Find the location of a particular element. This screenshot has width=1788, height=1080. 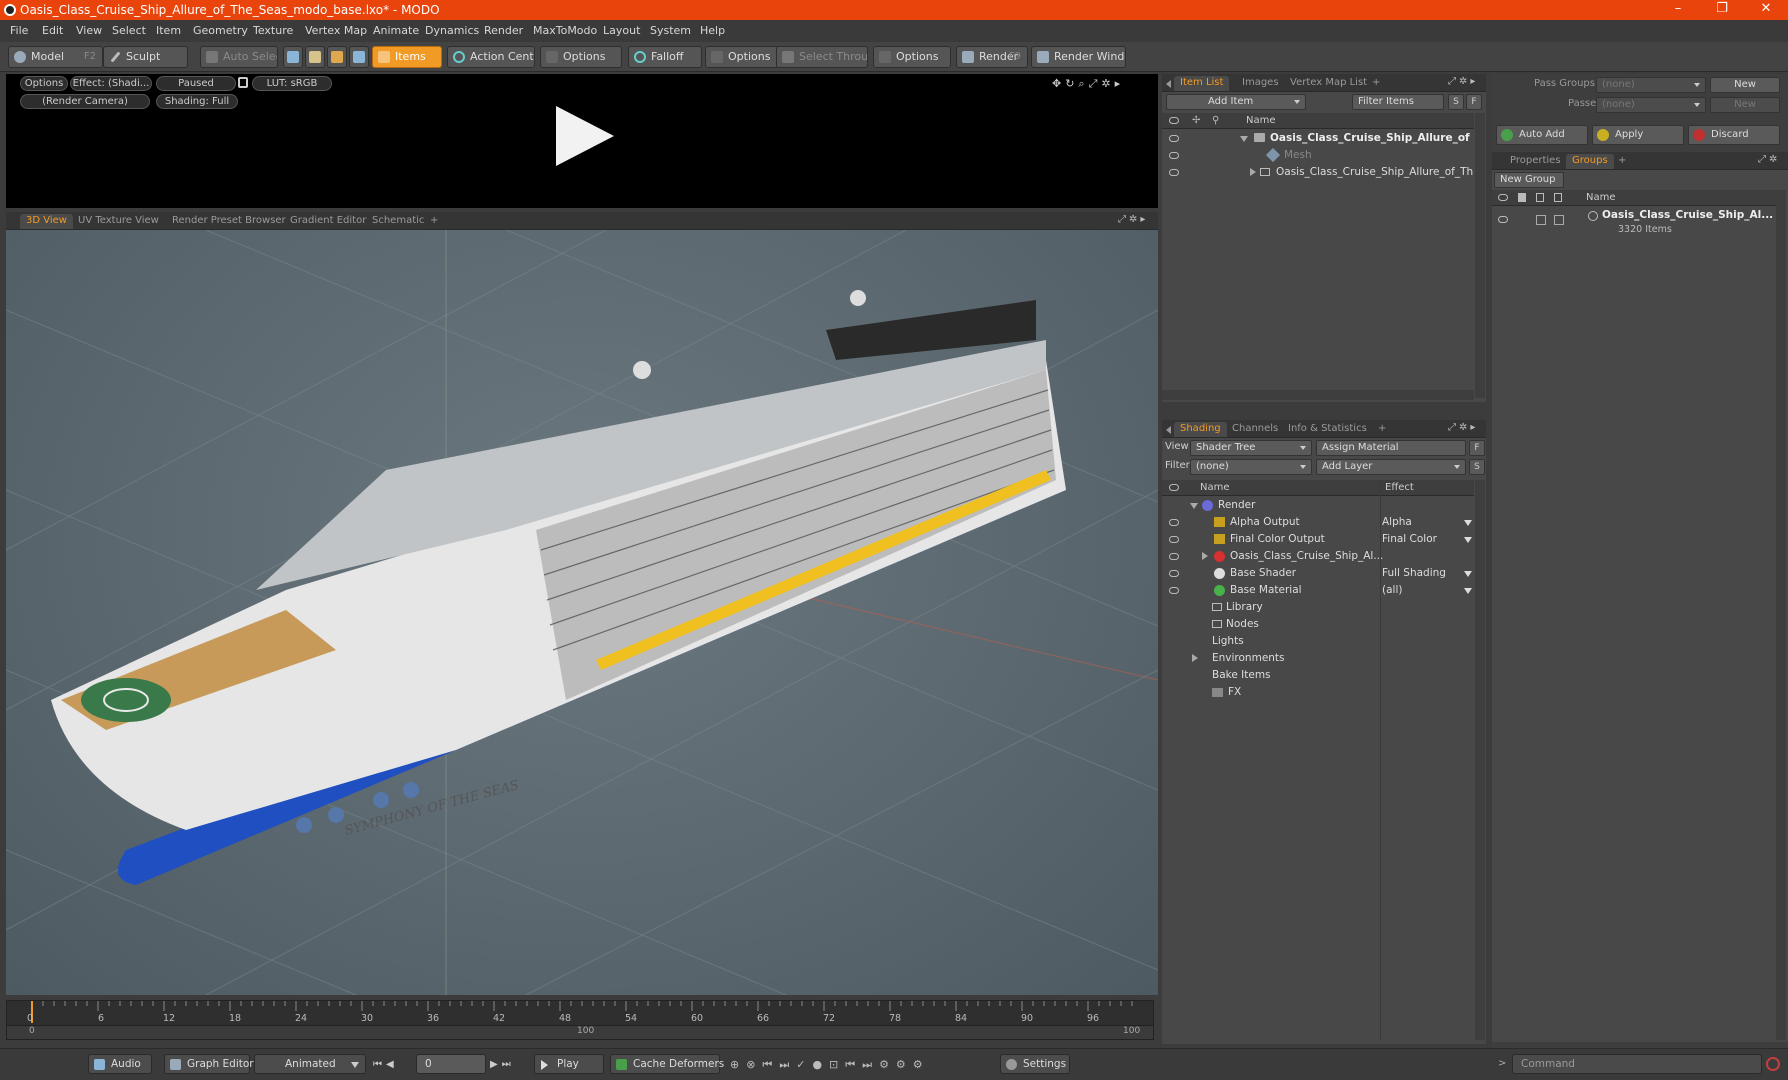

shader-row-base-material: Base Material (all) is located at coordinates (1318, 590).